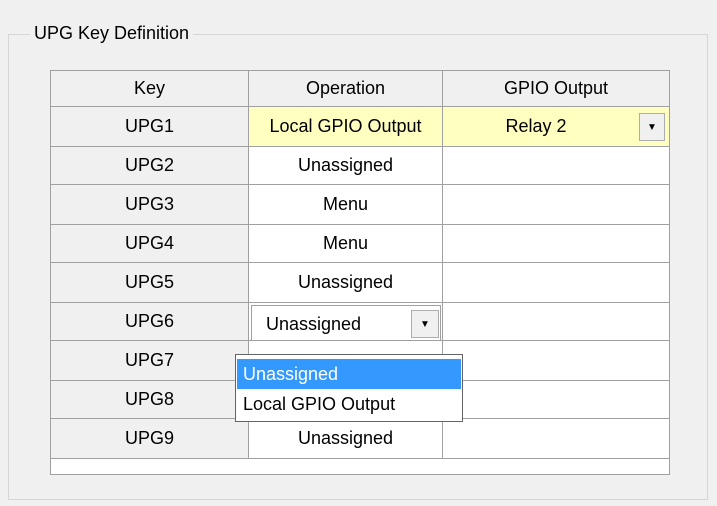  Describe the element at coordinates (556, 244) in the screenshot. I see `gpio-output-cell-upg4` at that location.